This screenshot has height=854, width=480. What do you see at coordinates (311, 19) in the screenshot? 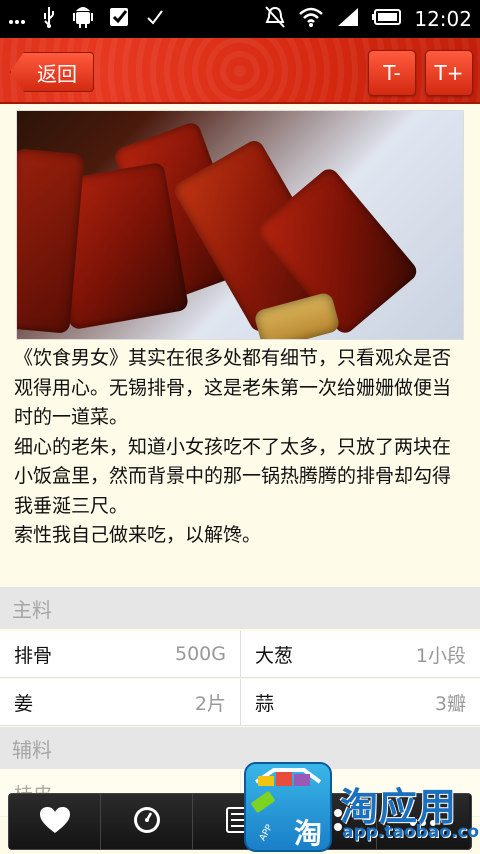
I see `wifi-icon` at bounding box center [311, 19].